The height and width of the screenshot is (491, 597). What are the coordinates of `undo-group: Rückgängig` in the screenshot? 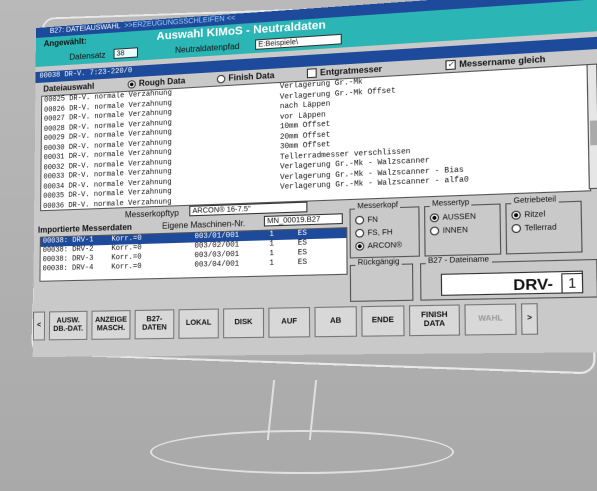 It's located at (382, 282).